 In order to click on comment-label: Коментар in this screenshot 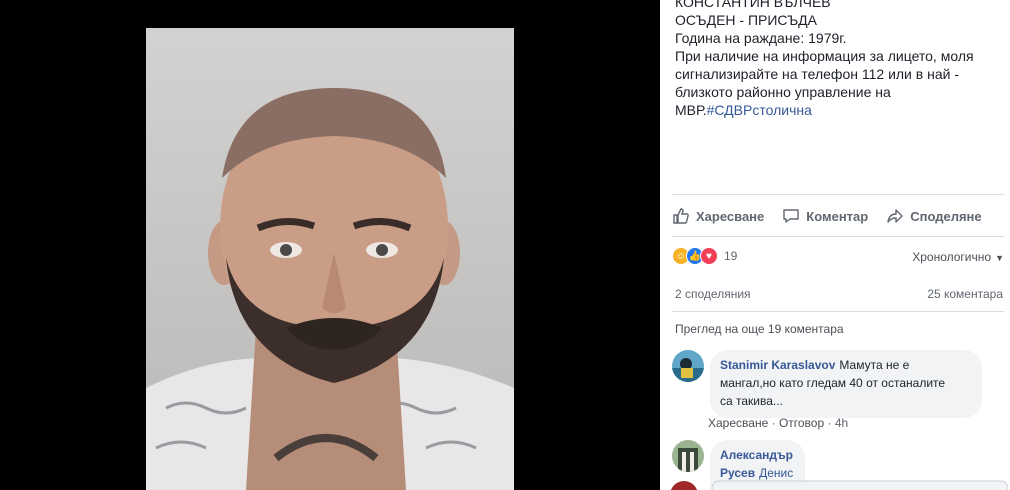, I will do `click(837, 216)`.